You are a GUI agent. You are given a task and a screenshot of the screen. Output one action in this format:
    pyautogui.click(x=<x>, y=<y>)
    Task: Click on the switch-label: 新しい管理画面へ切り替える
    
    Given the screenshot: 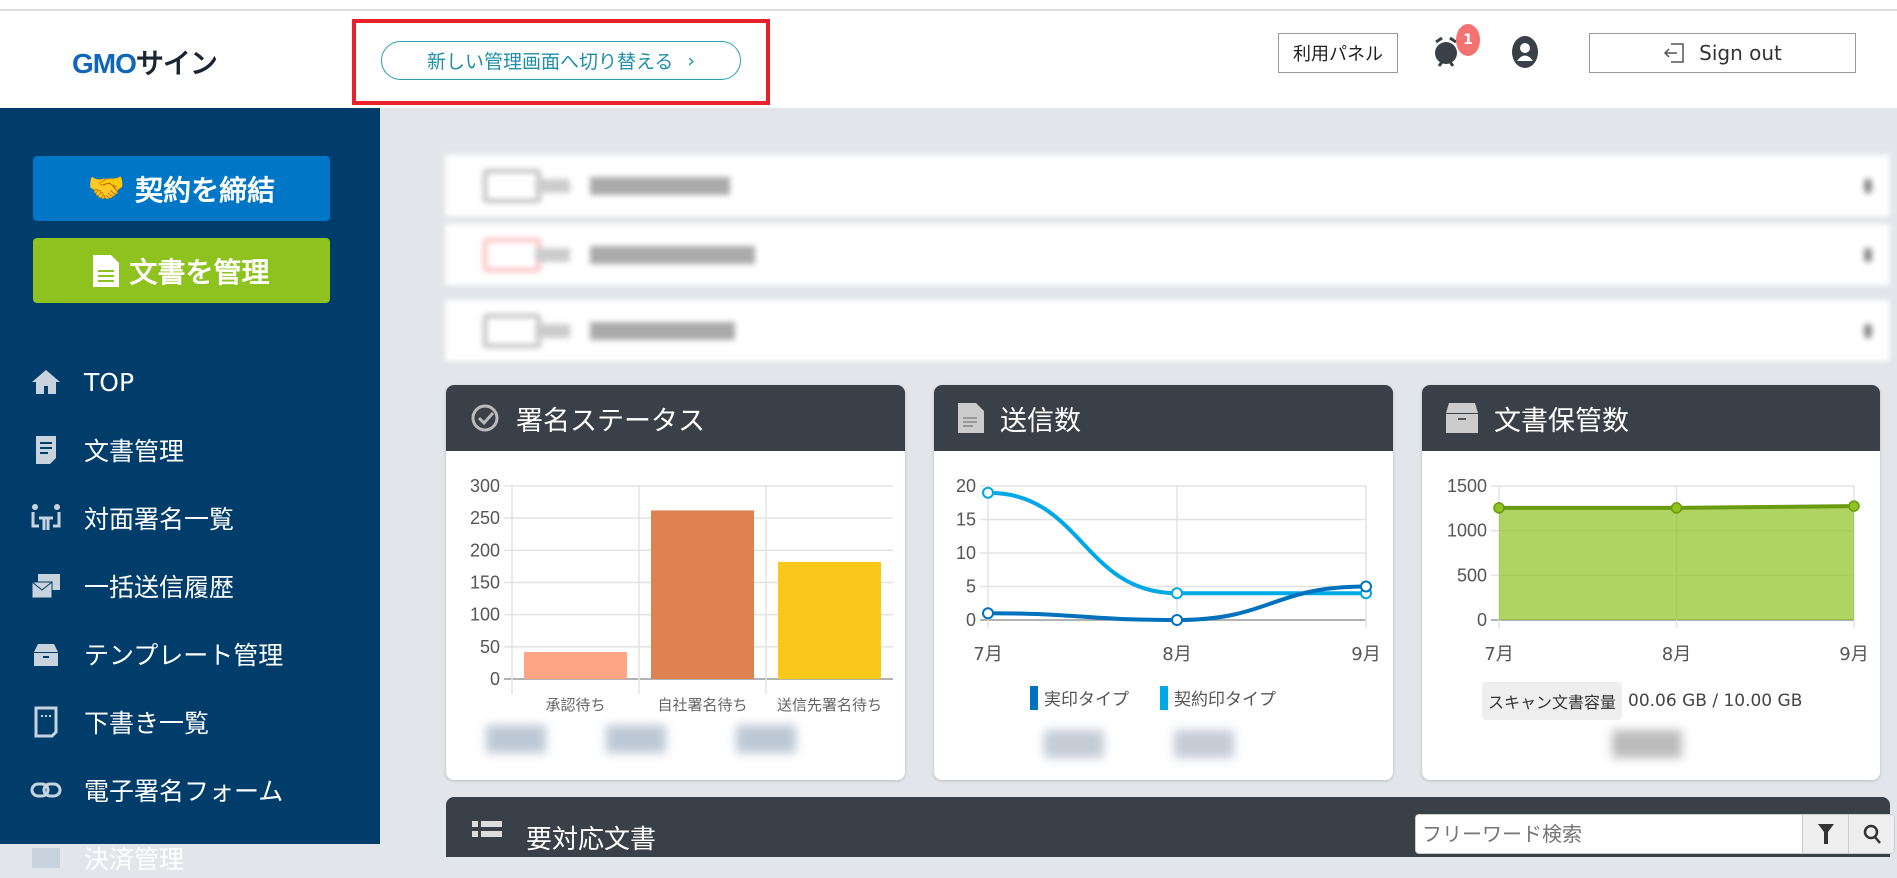 What is the action you would take?
    pyautogui.click(x=550, y=62)
    